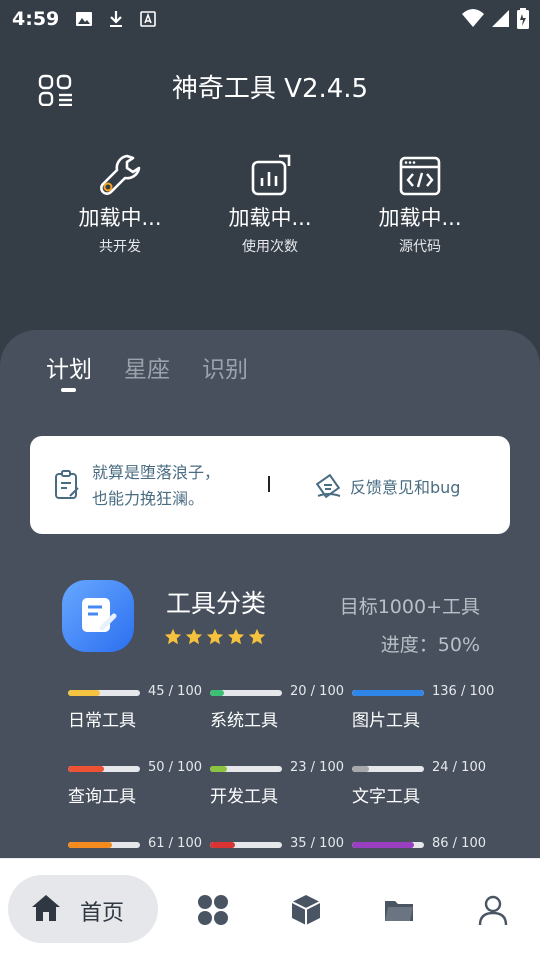 The image size is (540, 960). Describe the element at coordinates (270, 909) in the screenshot. I see `bottom-nav: 首页` at that location.